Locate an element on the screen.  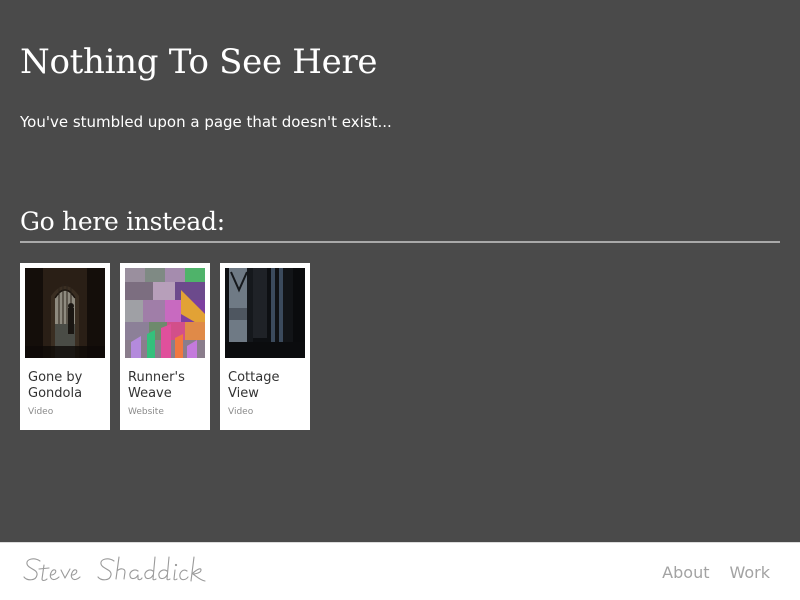
nav-link-about: About is located at coordinates (685, 573).